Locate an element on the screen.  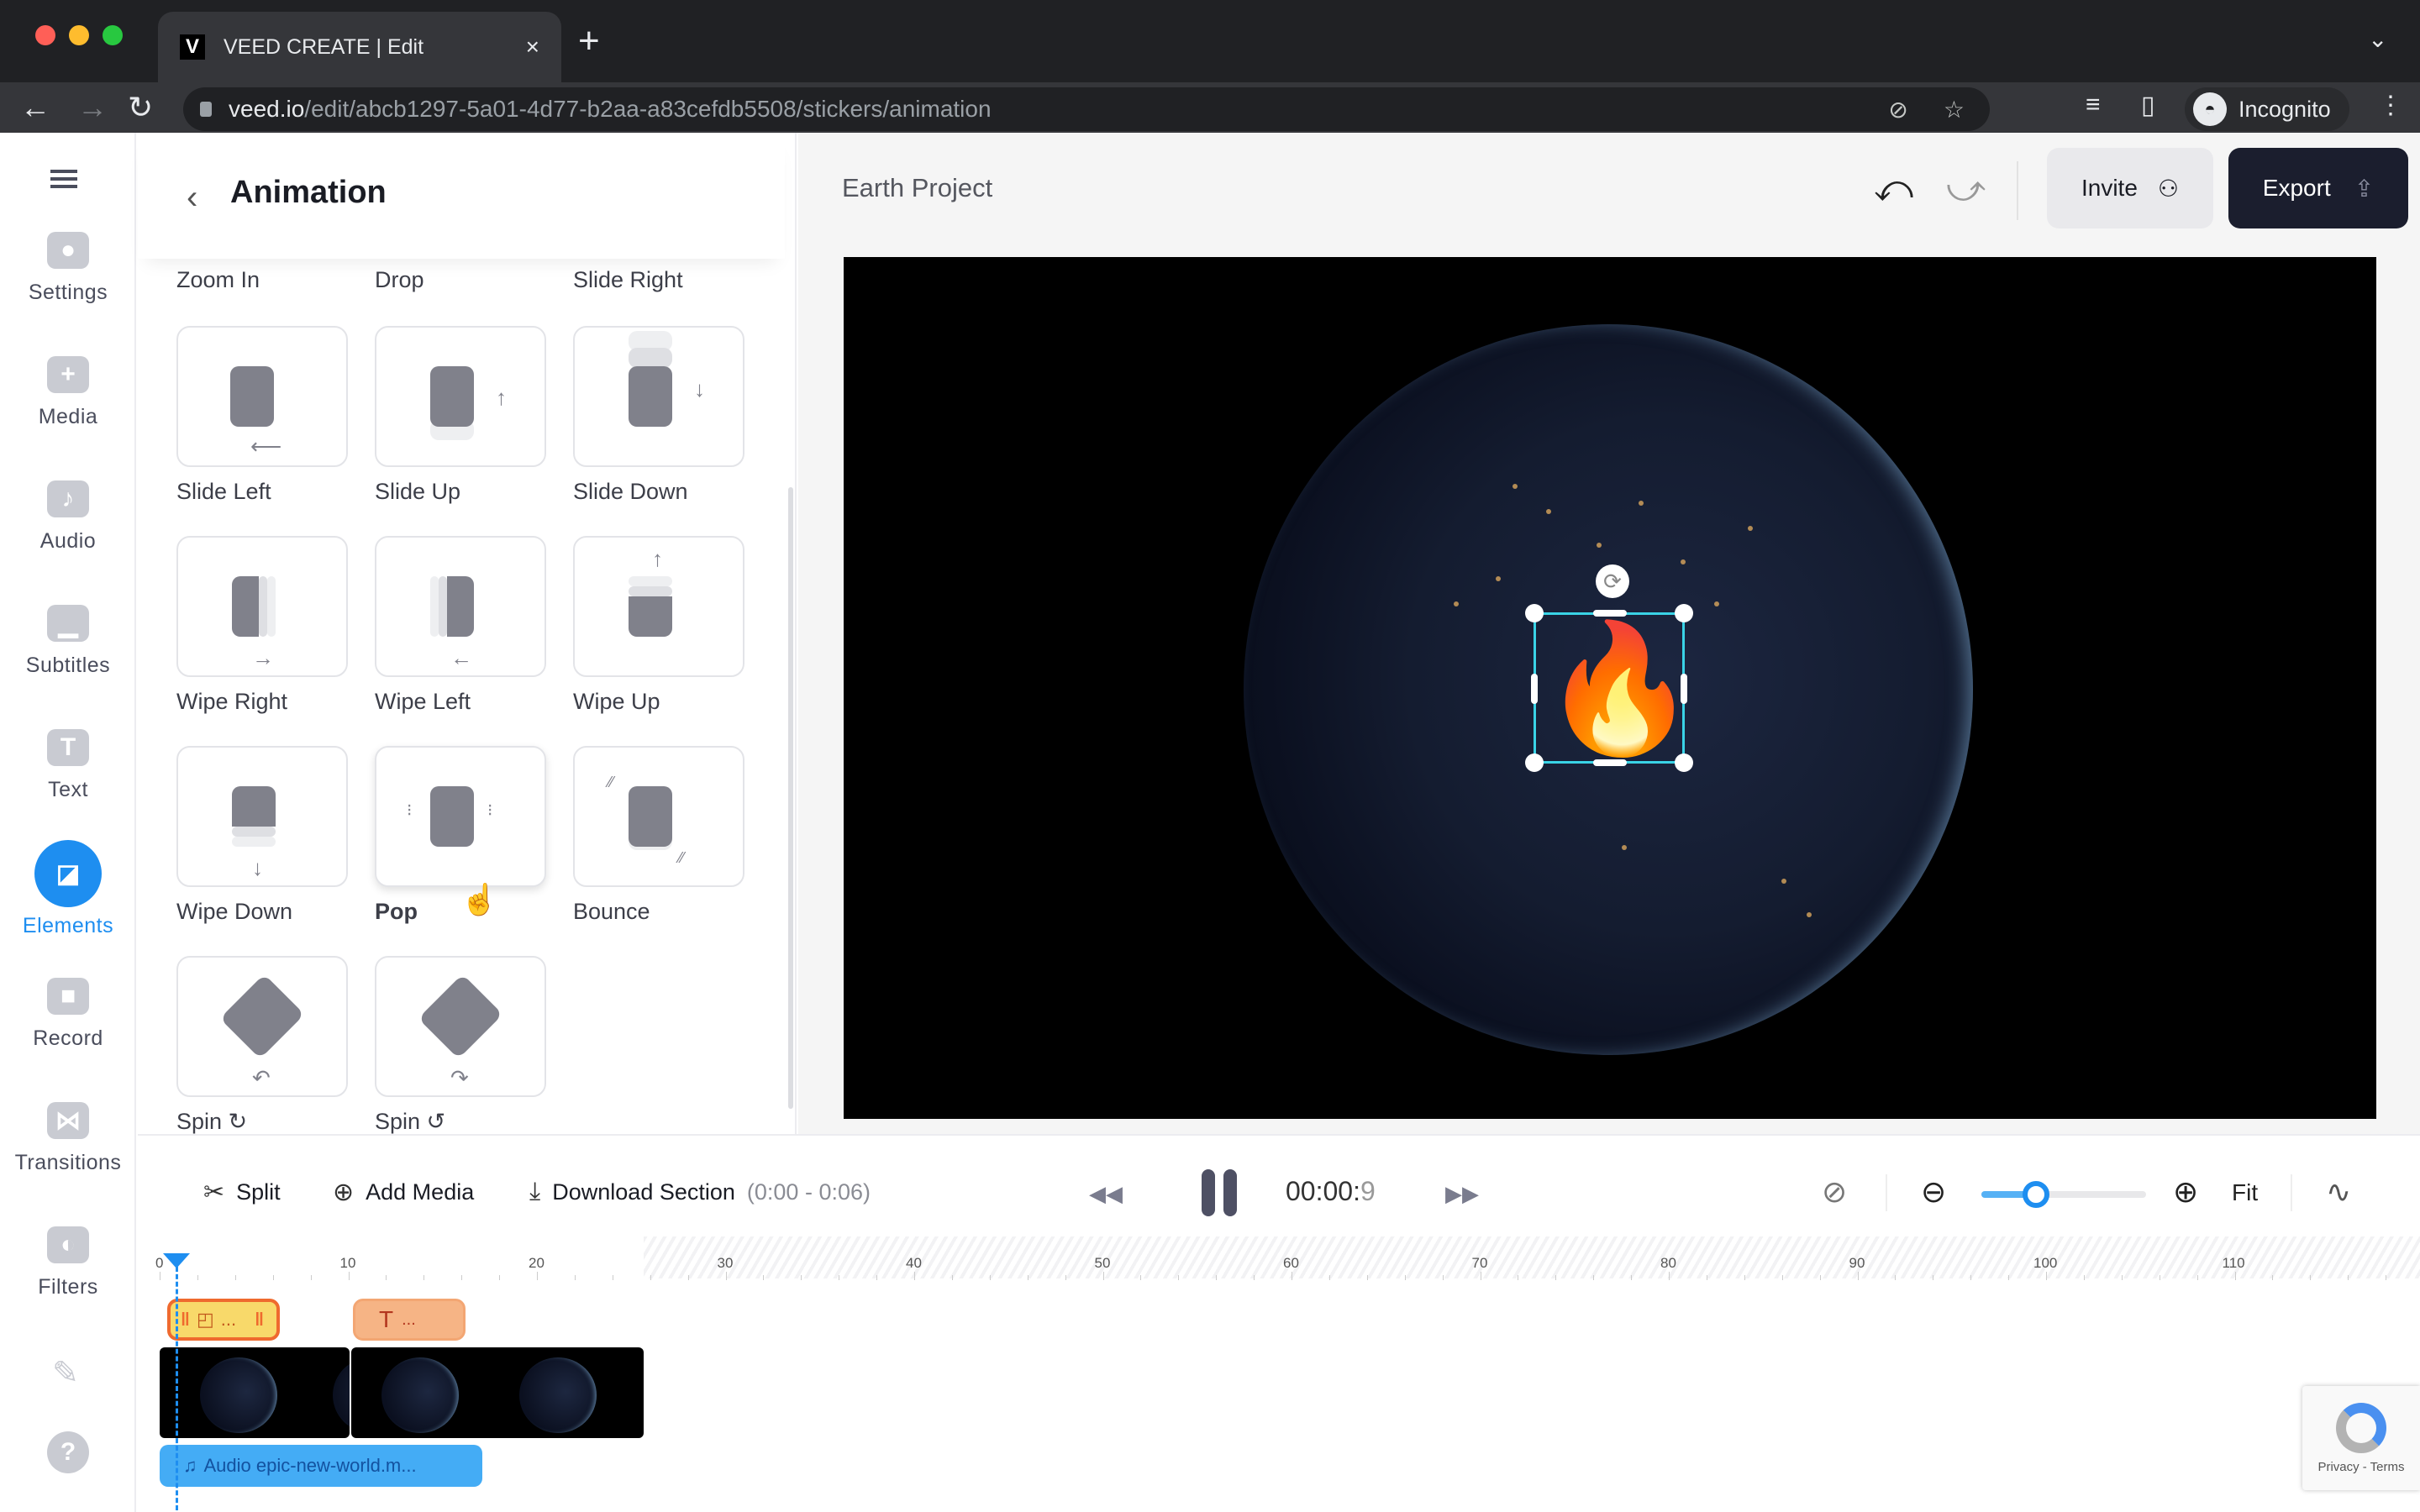
pause-button is located at coordinates (1221, 1192).